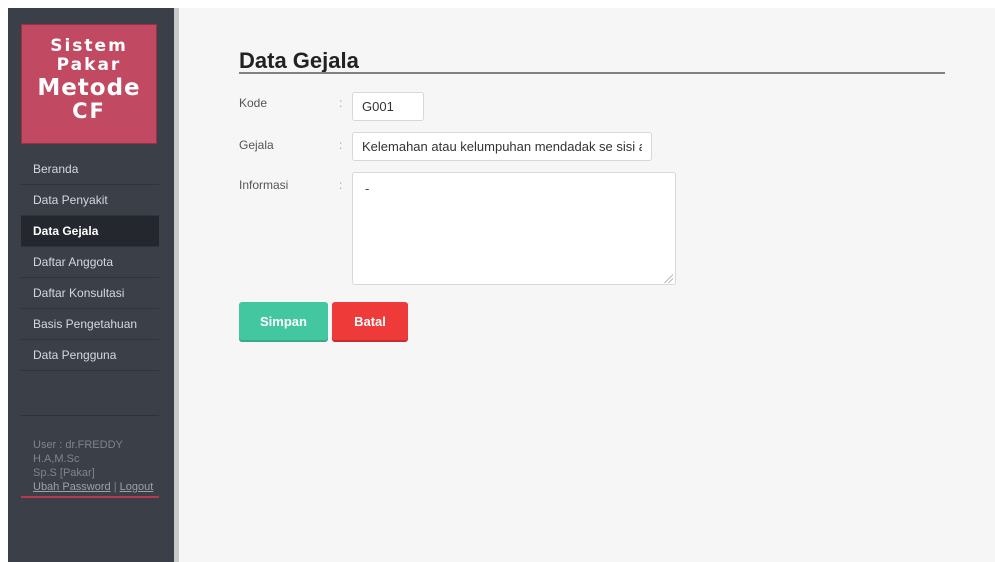  I want to click on sidebar-item-data-gejala: Data Gejala, so click(90, 231).